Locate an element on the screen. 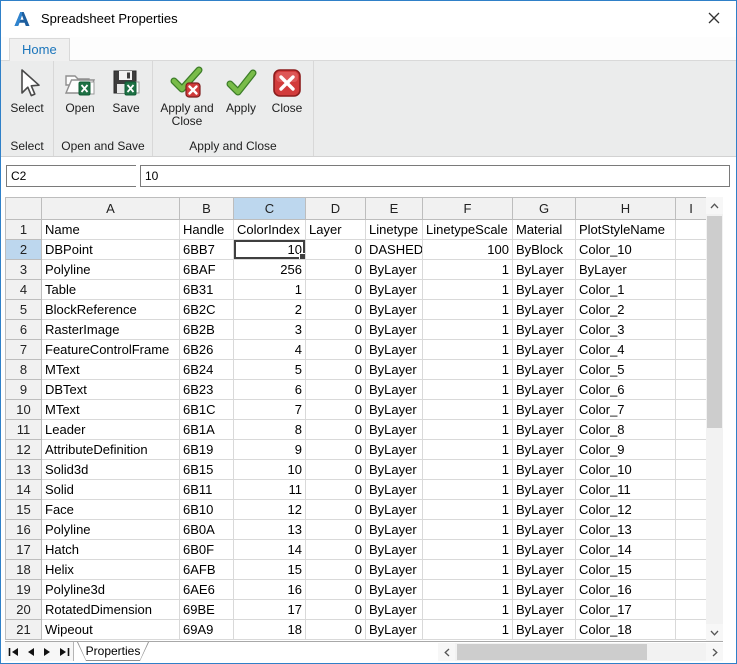 The width and height of the screenshot is (737, 664). cell-C3: 256 is located at coordinates (269, 269).